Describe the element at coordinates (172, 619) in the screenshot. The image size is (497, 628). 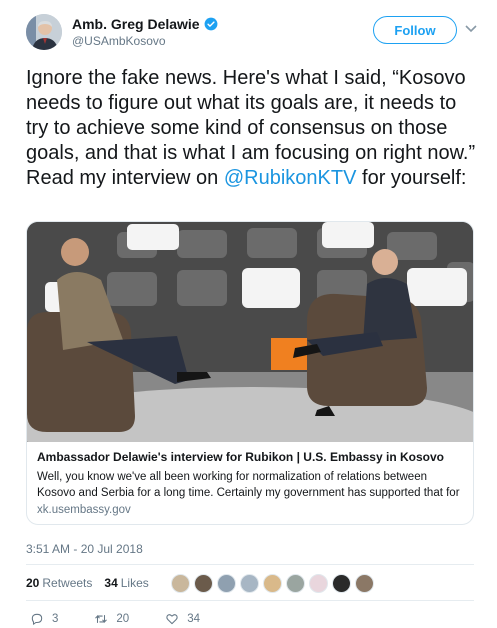
I see `heart-icon` at that location.